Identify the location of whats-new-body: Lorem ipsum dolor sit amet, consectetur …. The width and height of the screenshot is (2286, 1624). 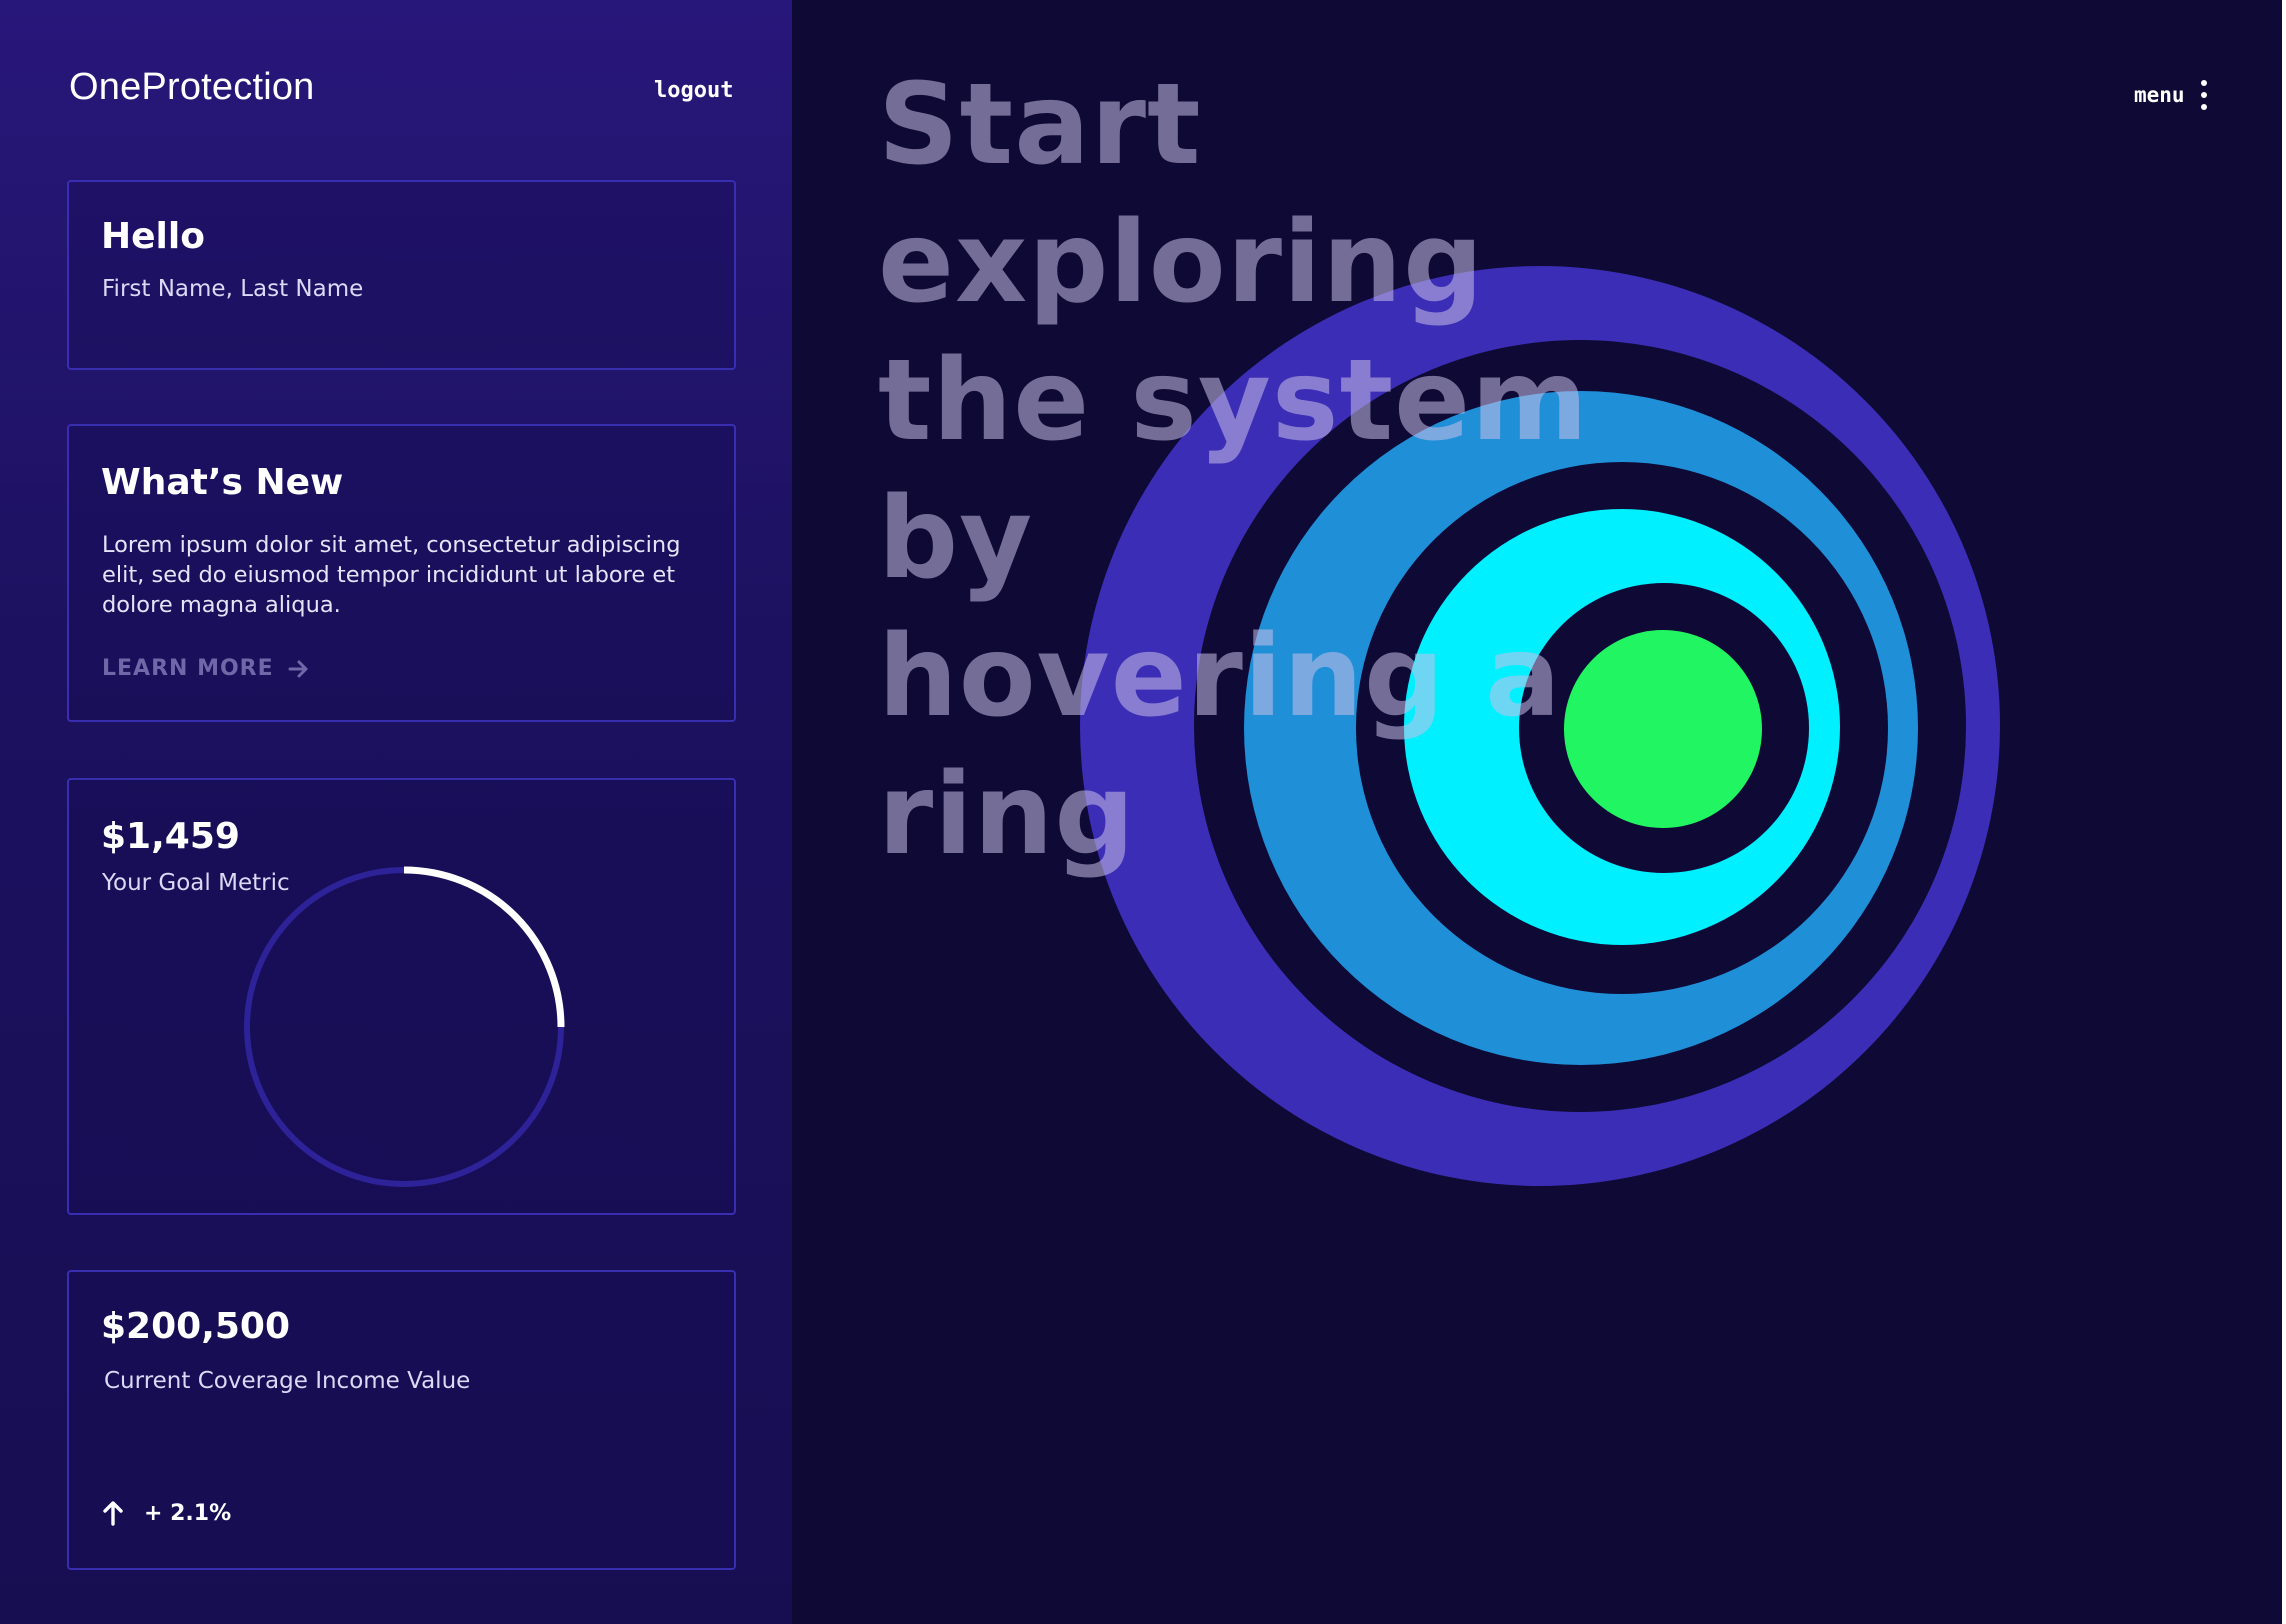
(391, 575).